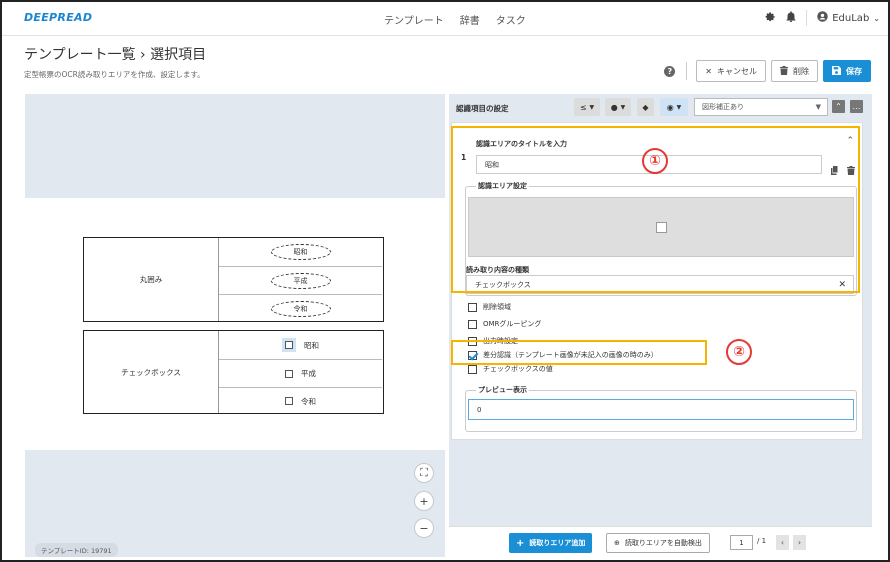 The height and width of the screenshot is (562, 890). I want to click on fit-screen-button: ⛶, so click(424, 473).